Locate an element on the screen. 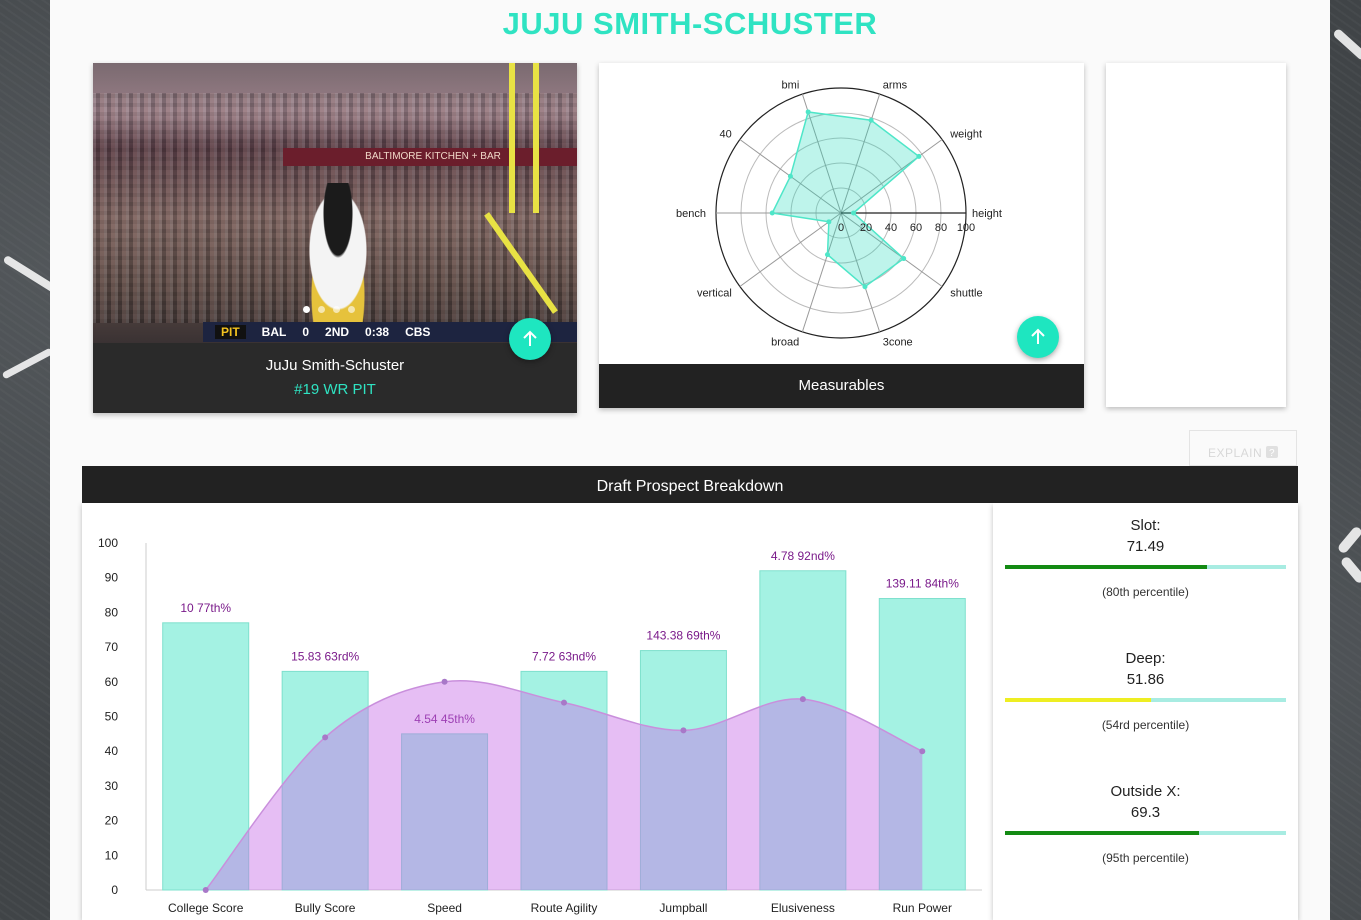  player-number-position-team: #19 WR PIT is located at coordinates (335, 389).